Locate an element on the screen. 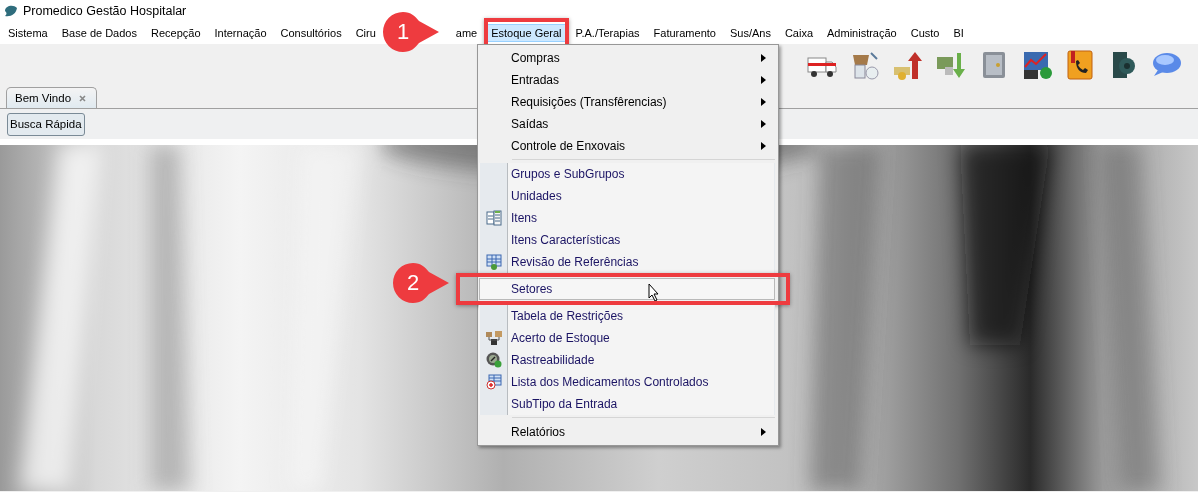  menu-item: Sus/Ans is located at coordinates (750, 33).